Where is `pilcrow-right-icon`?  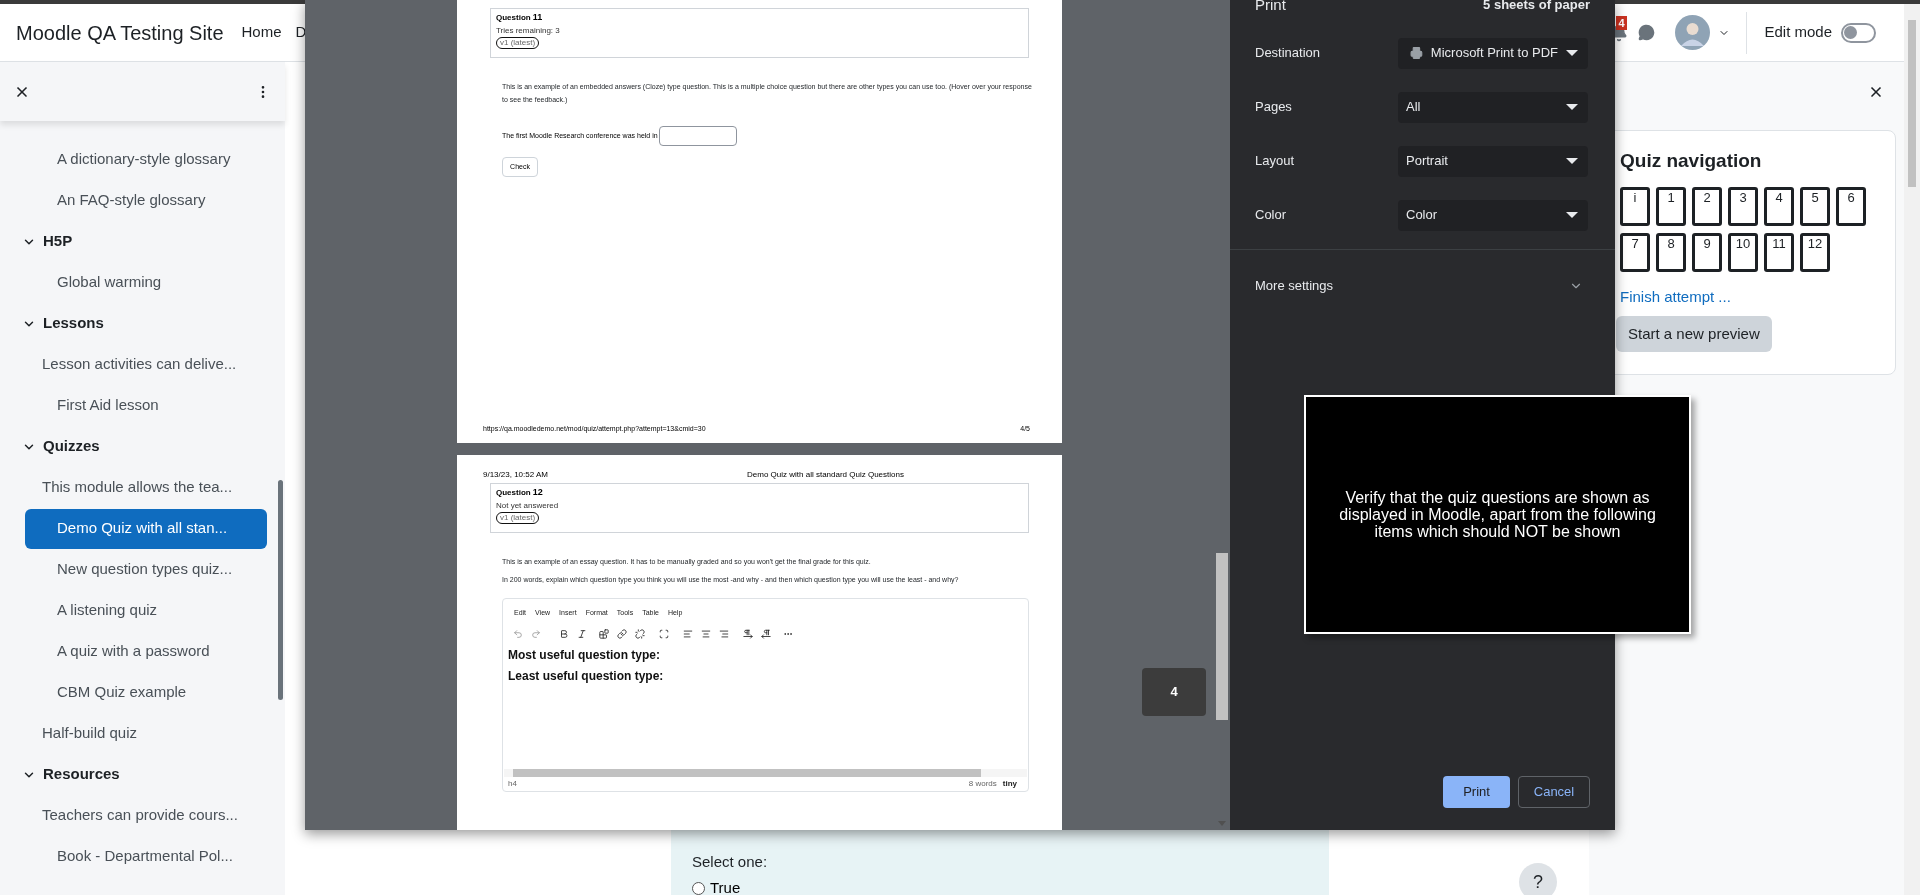
pilcrow-right-icon is located at coordinates (748, 633).